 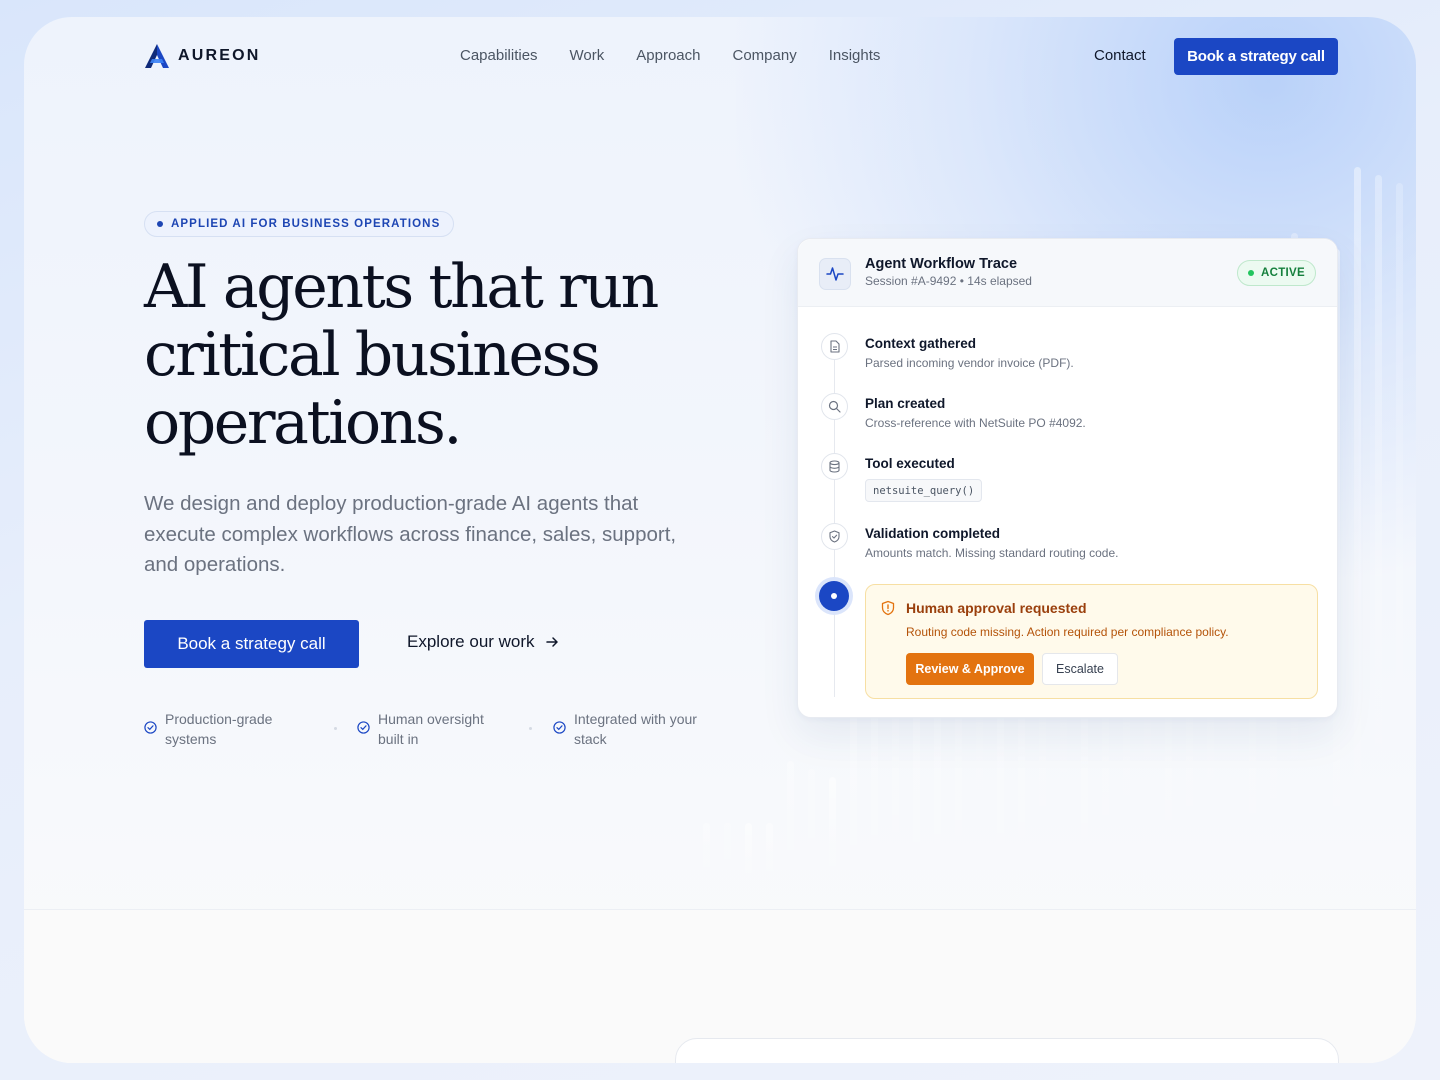 I want to click on activity-icon, so click(x=835, y=274).